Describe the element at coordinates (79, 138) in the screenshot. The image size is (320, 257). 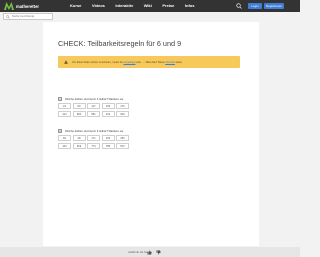
I see `answer-cell: 28` at that location.